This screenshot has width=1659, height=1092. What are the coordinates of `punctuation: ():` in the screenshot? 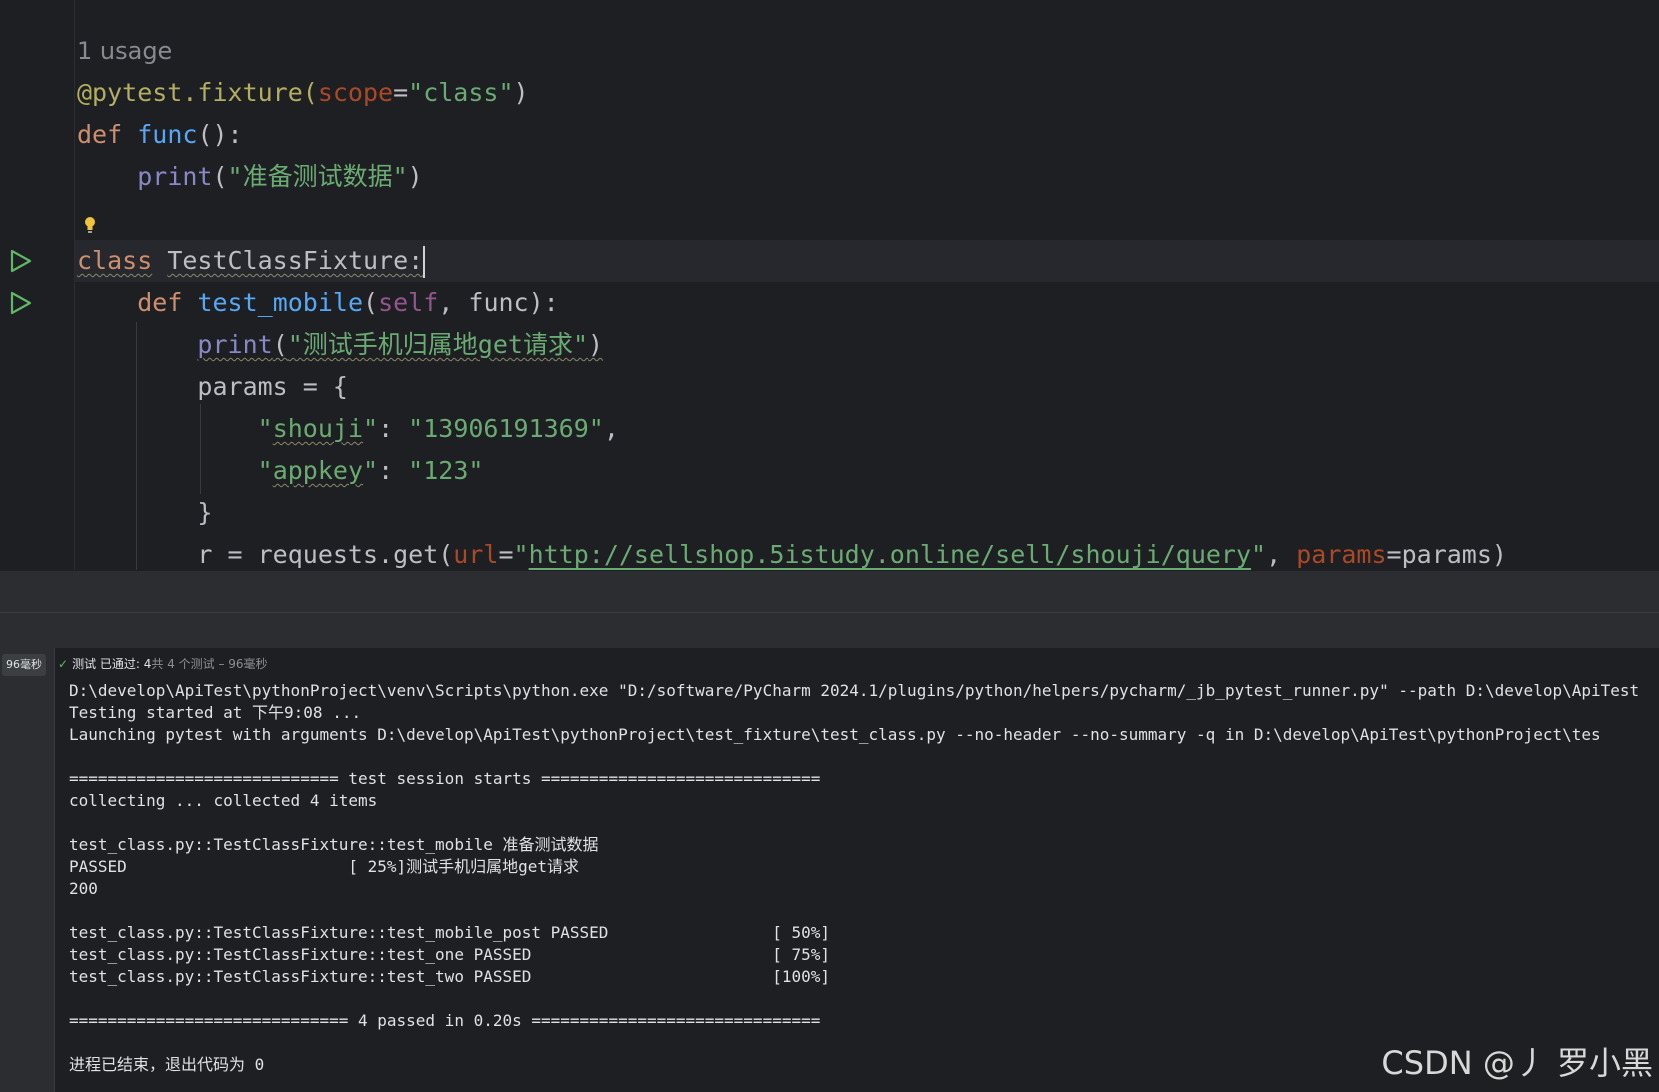 It's located at (220, 134).